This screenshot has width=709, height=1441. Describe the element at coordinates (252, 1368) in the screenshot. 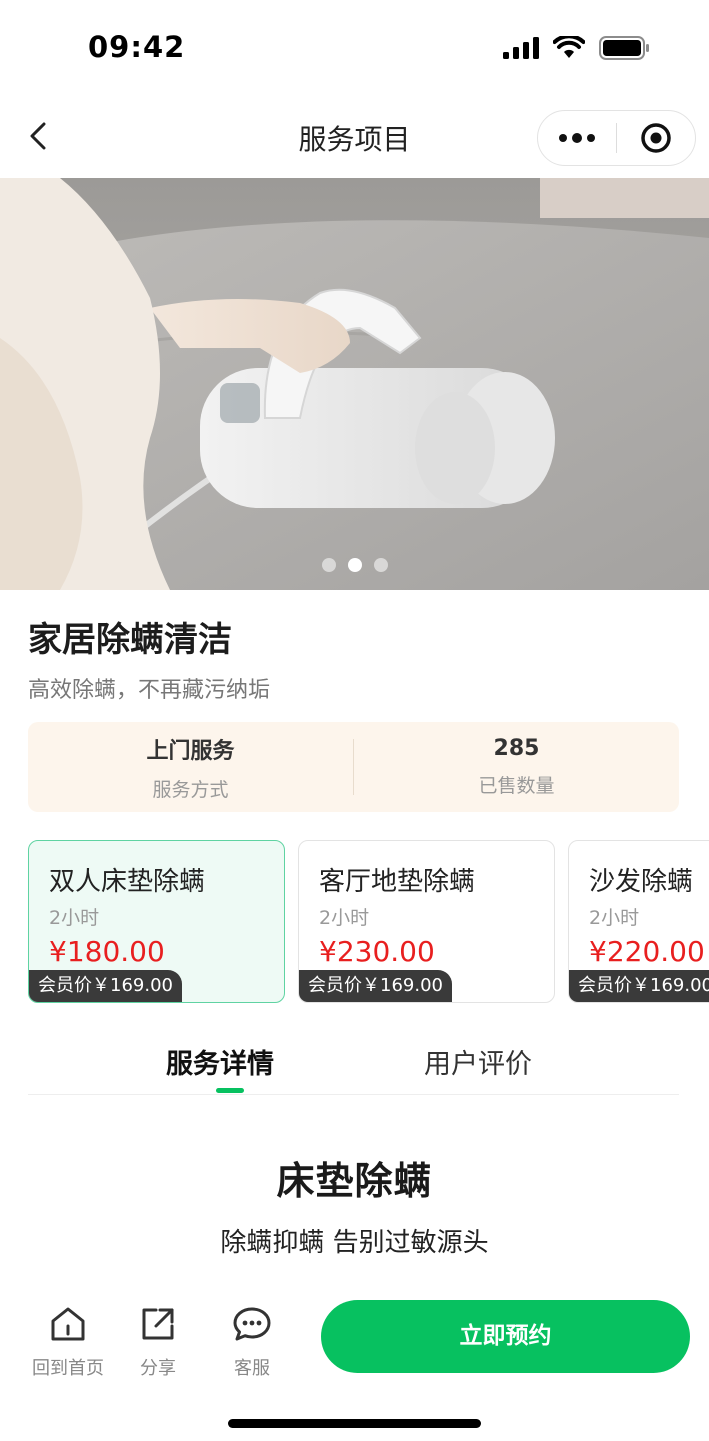

I see `service-label: 客服` at that location.